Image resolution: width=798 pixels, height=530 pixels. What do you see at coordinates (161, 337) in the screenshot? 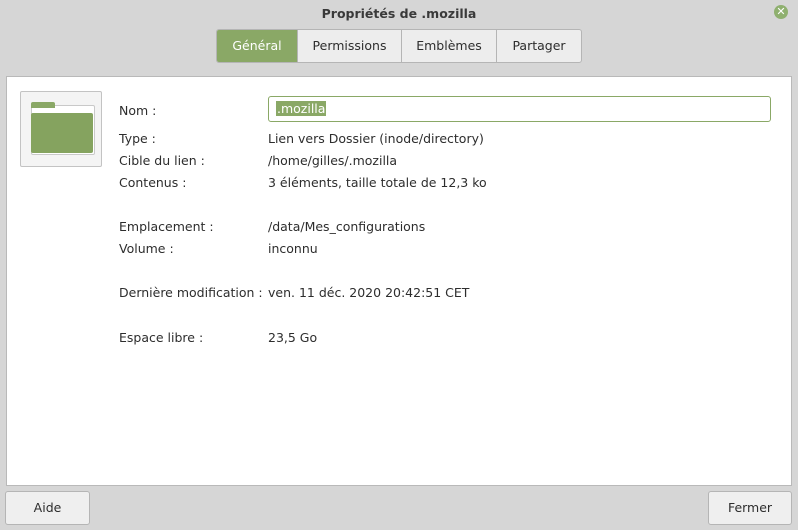
I see `free-space-label: Espace libre :` at bounding box center [161, 337].